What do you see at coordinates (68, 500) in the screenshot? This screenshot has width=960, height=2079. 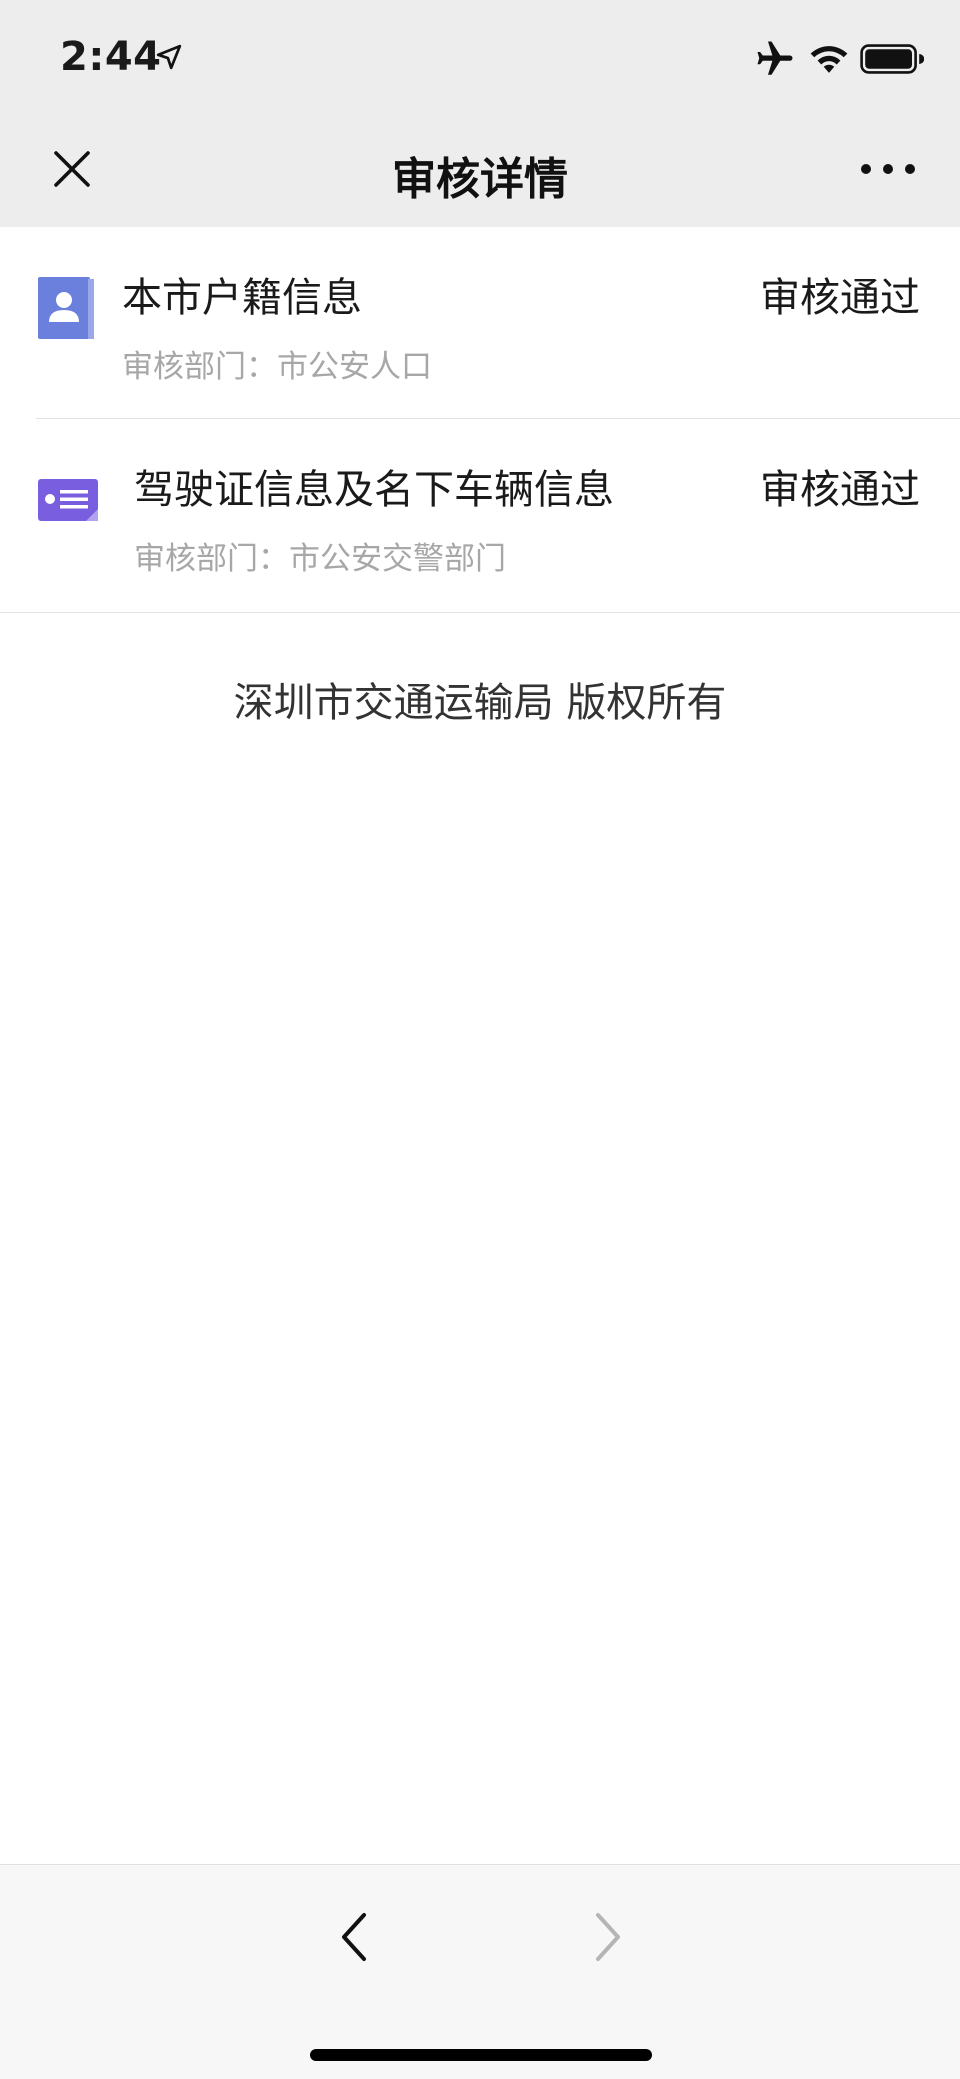 I see `id-card-icon` at bounding box center [68, 500].